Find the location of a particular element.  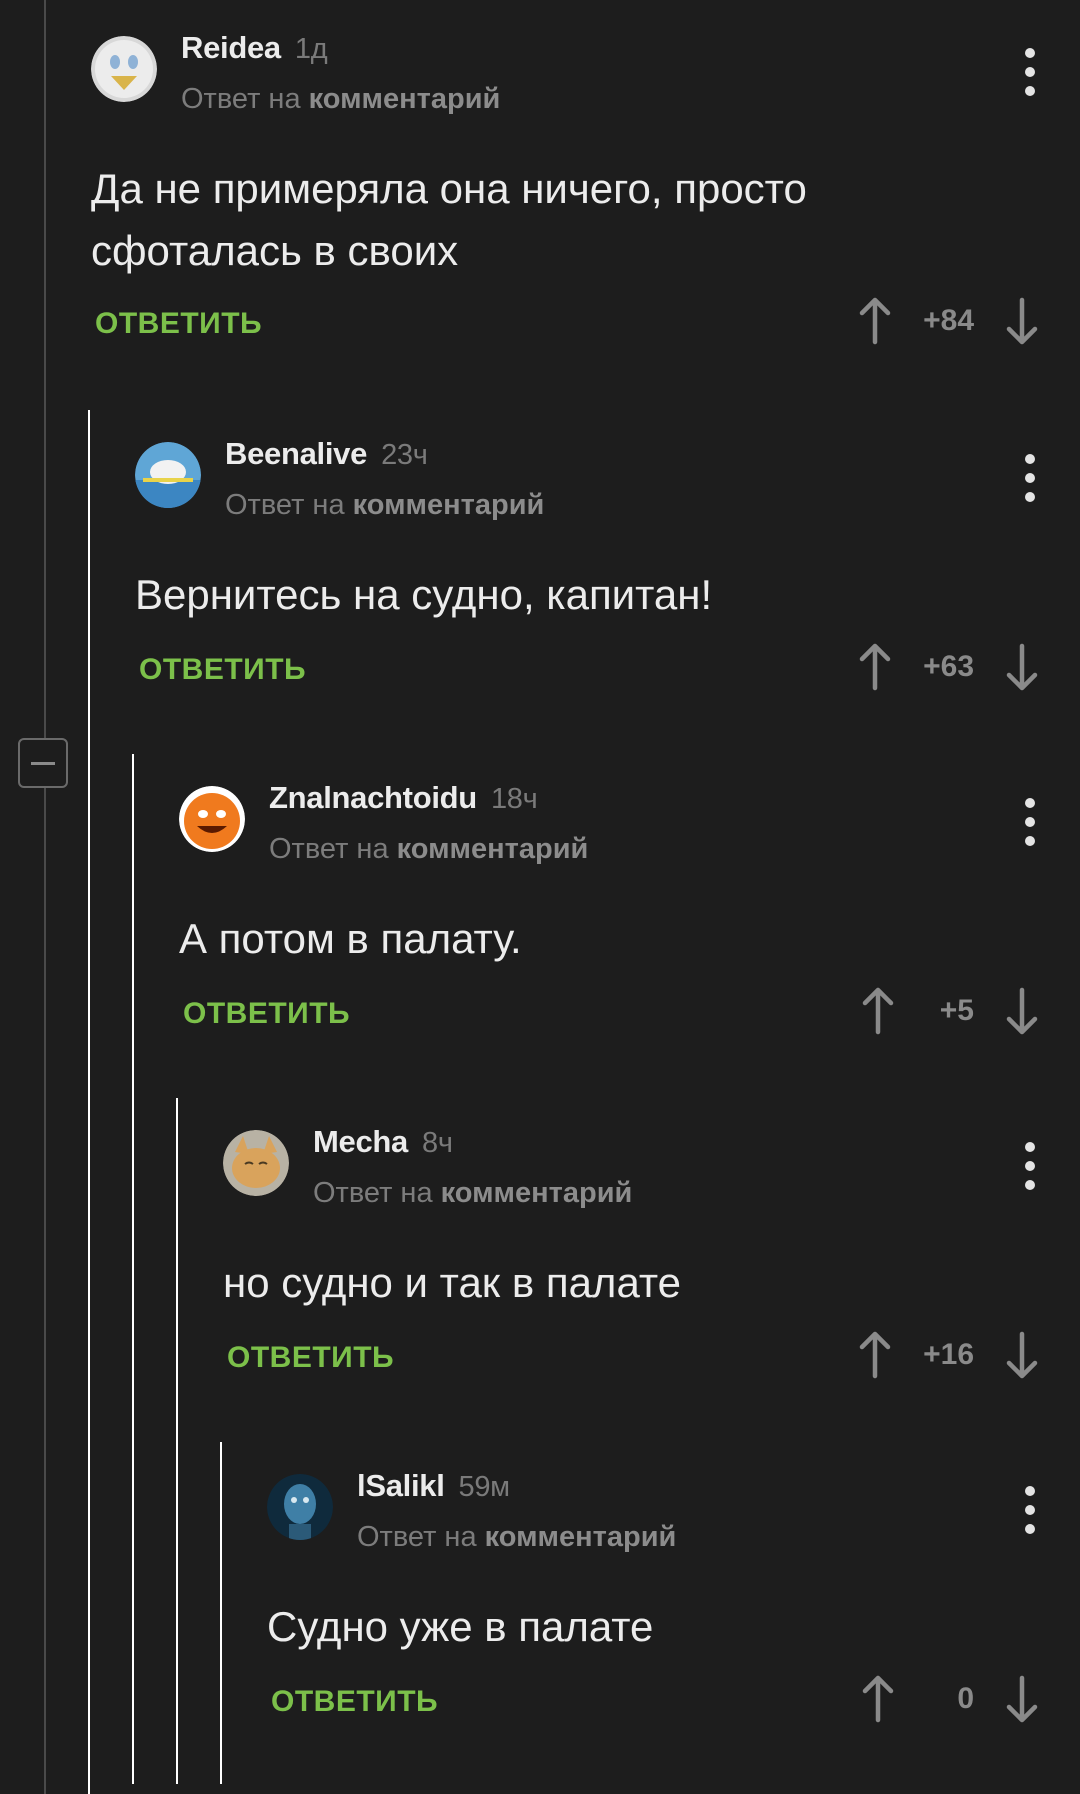

collapse-thread-button is located at coordinates (43, 763).